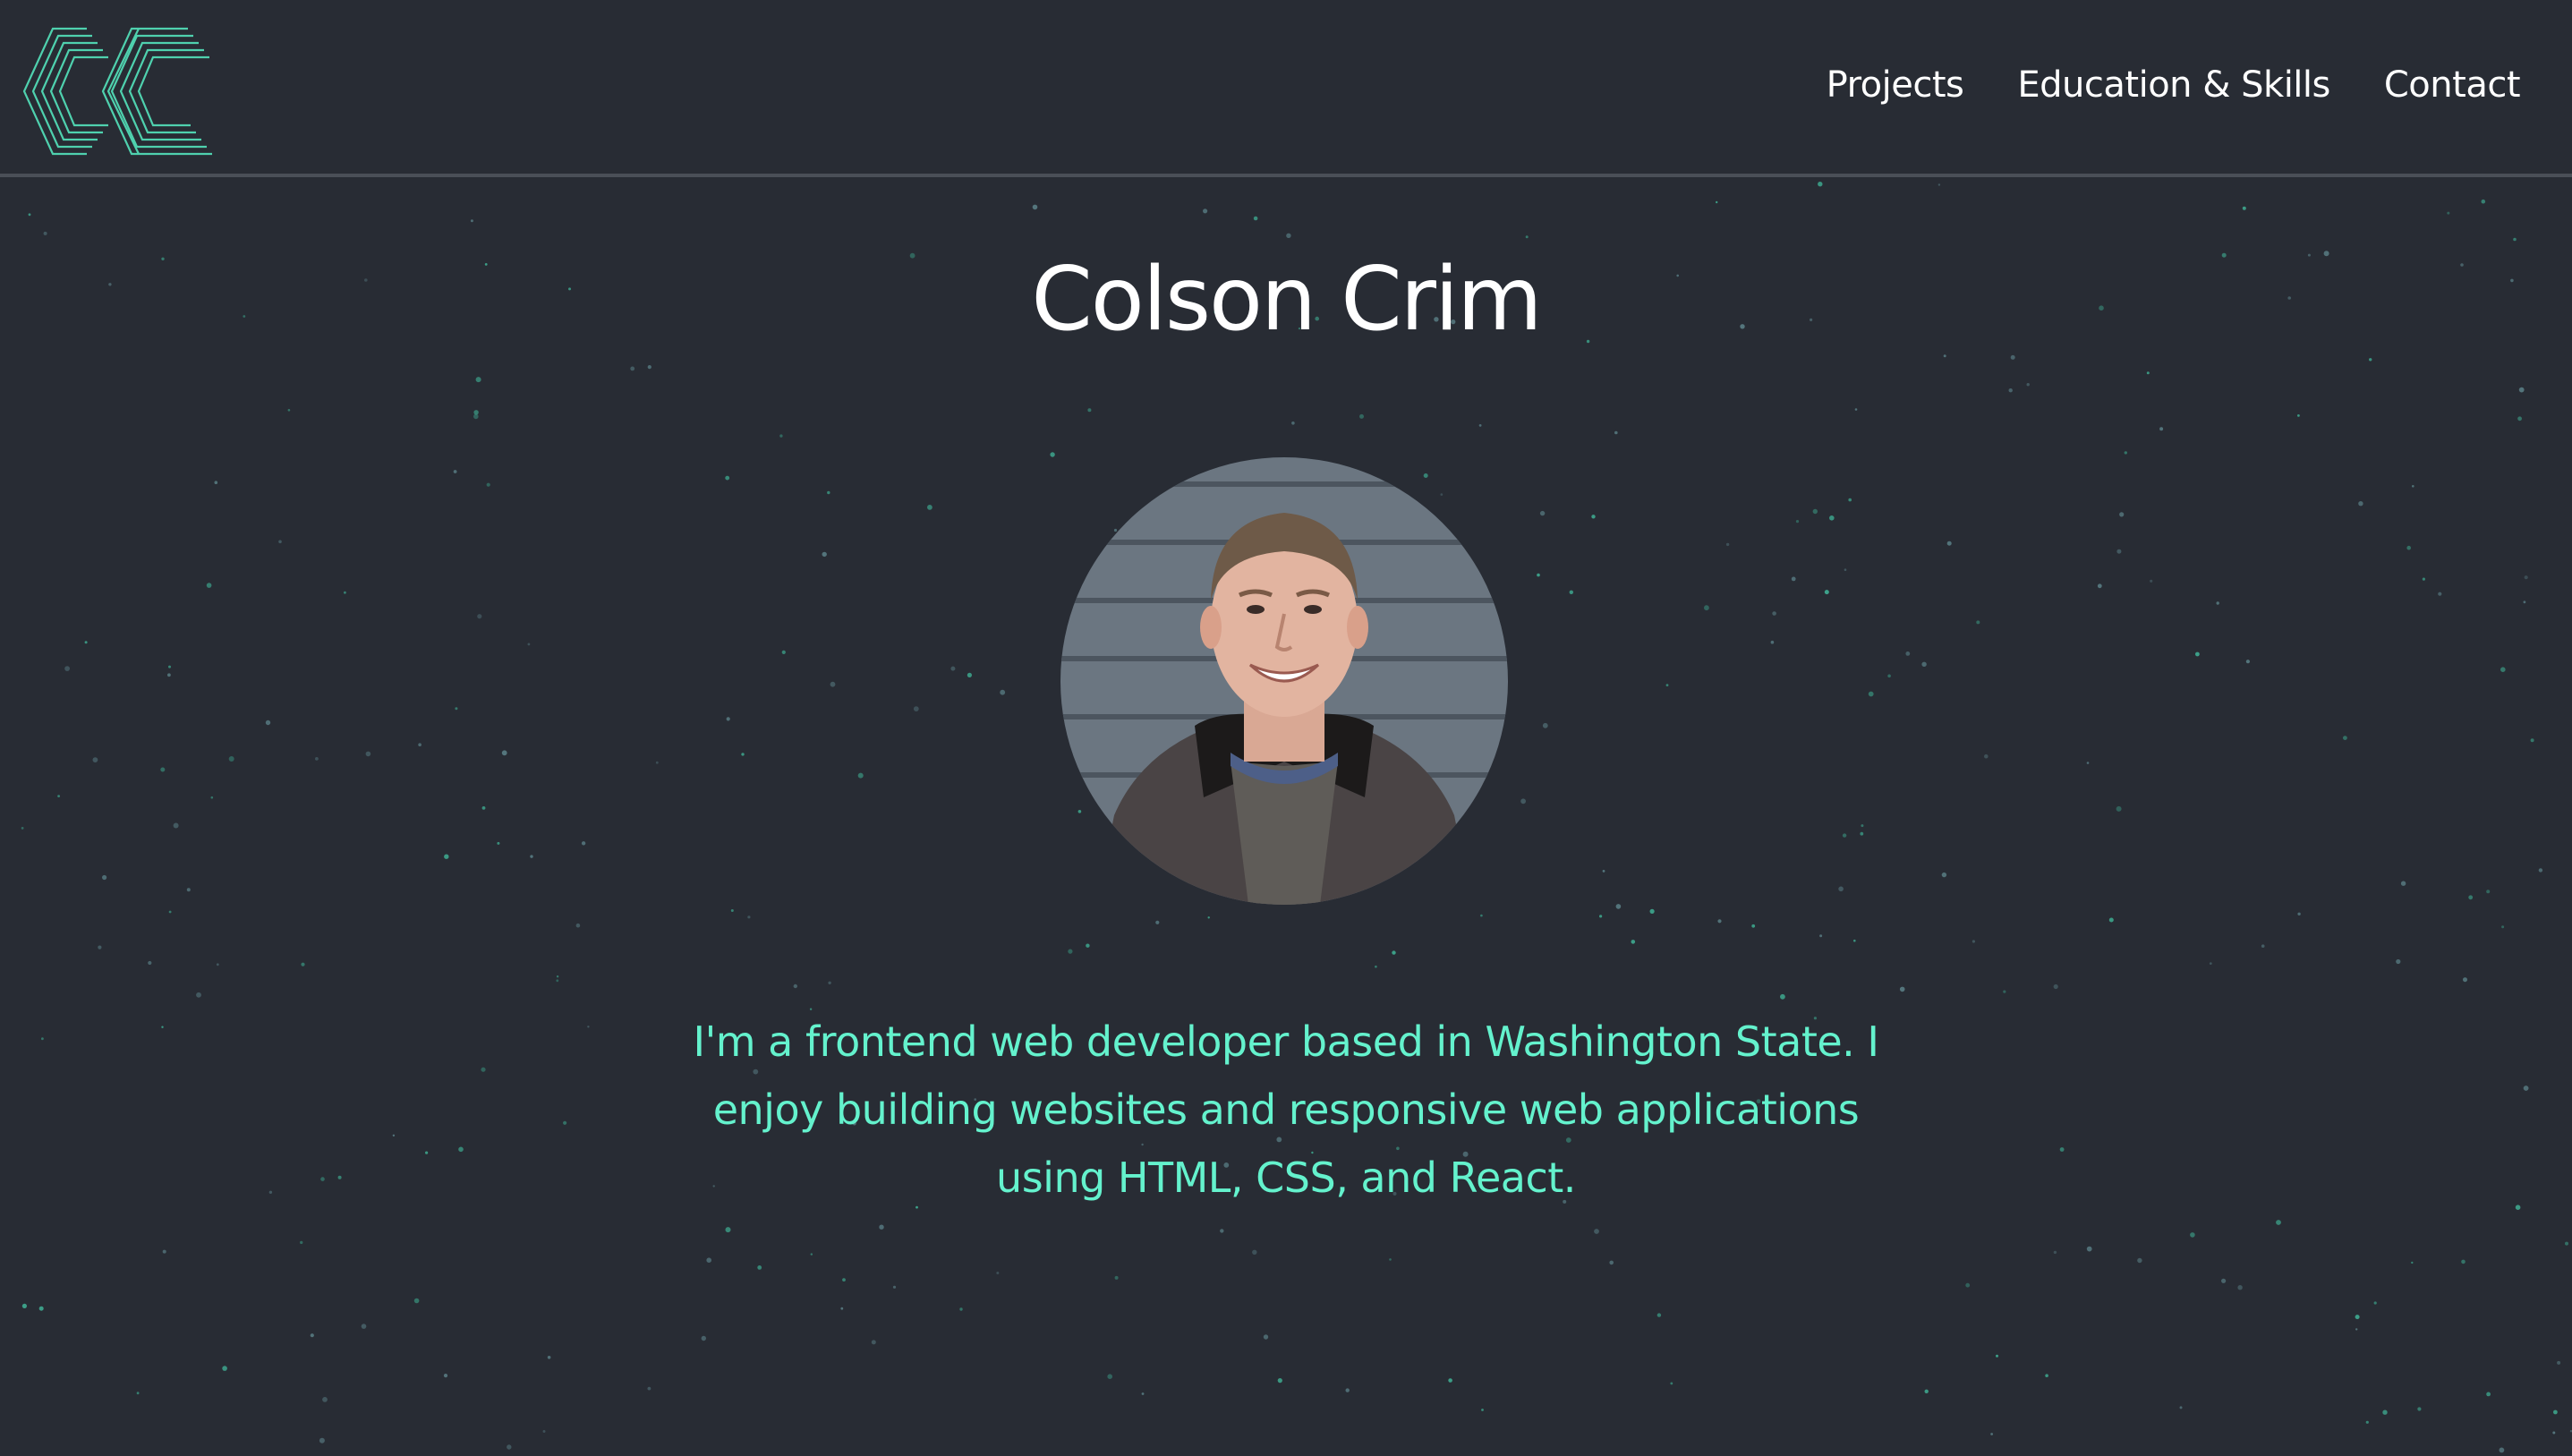 This screenshot has height=1456, width=2572. I want to click on nav-link-projects: Projects, so click(1895, 85).